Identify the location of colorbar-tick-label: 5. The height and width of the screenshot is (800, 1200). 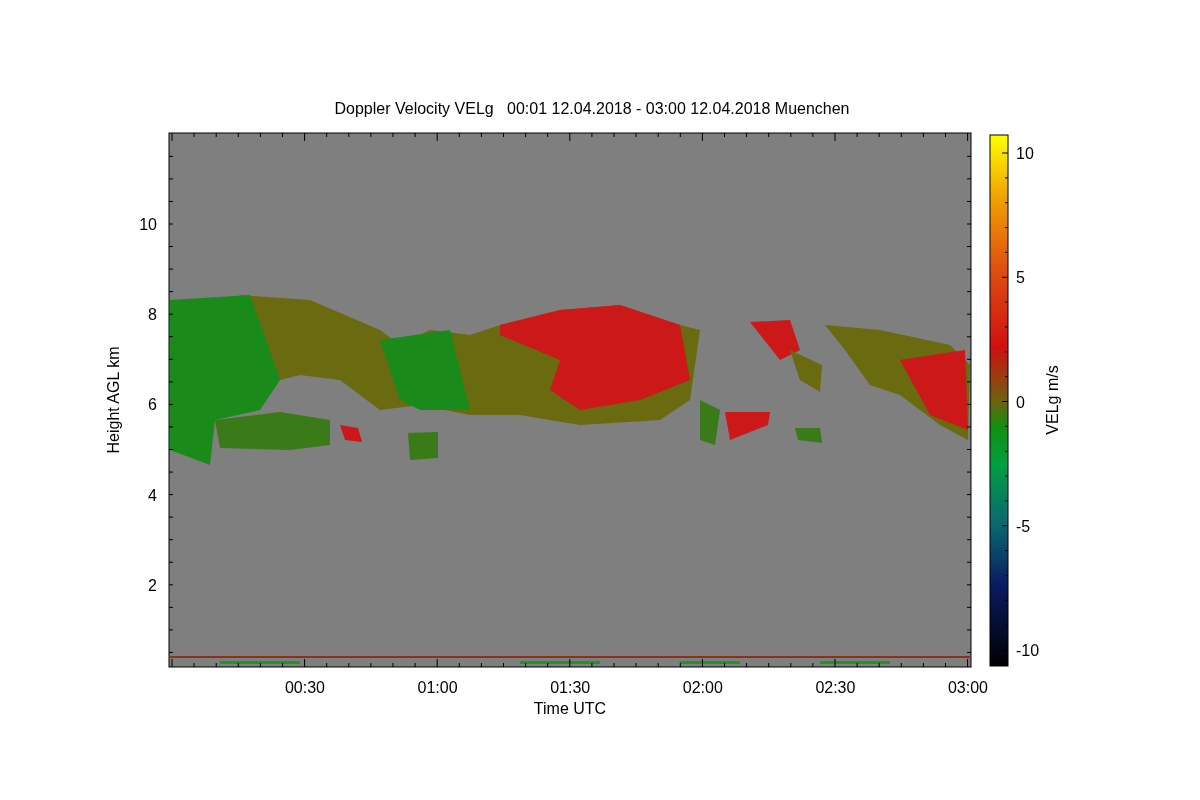
(1020, 278).